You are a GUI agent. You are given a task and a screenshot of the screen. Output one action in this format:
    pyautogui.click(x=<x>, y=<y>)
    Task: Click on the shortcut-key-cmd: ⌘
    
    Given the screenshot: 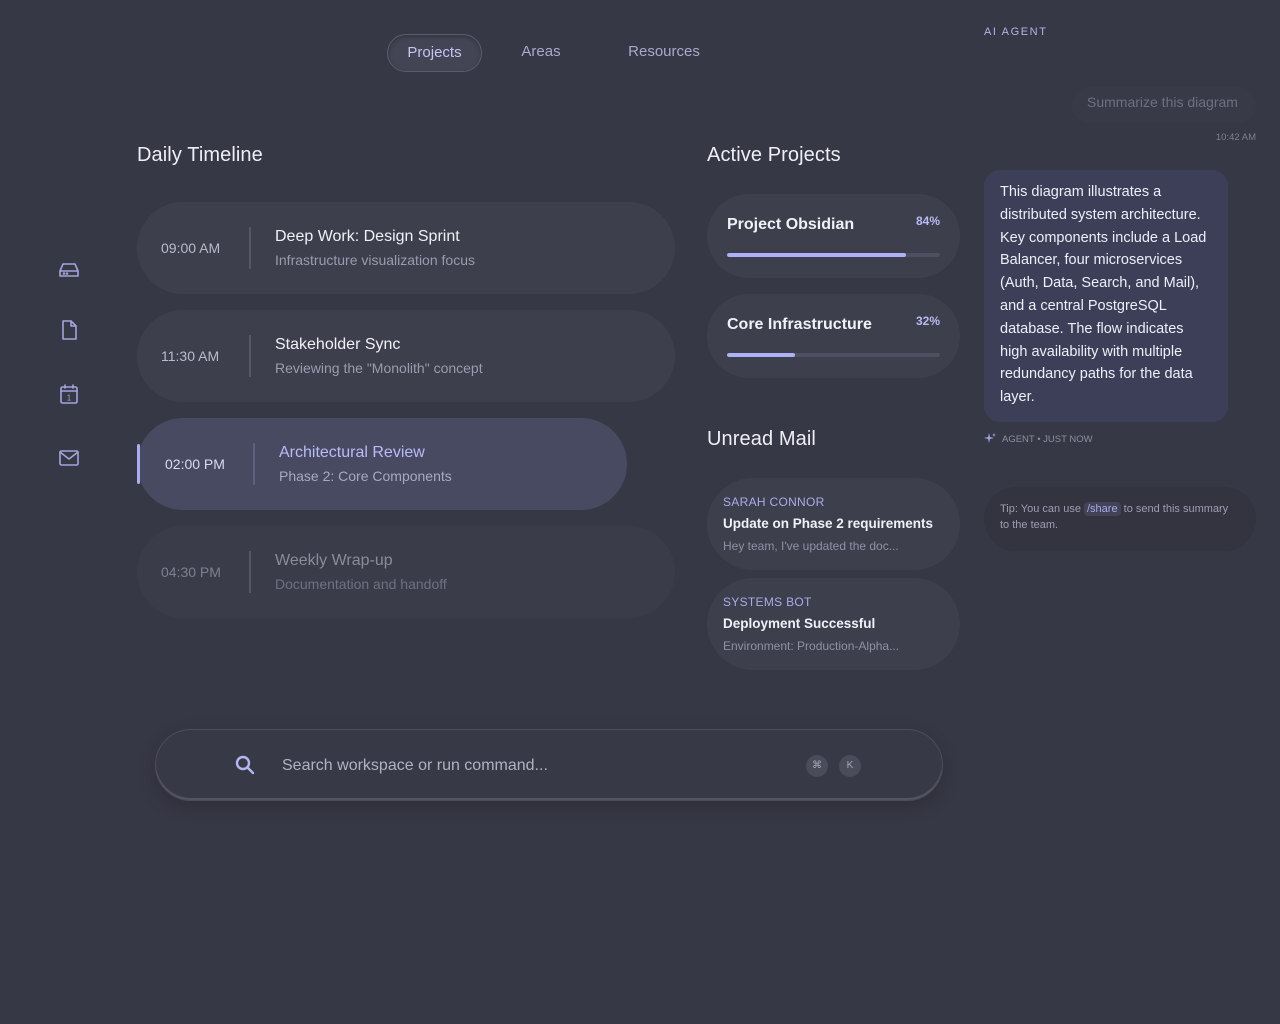 What is the action you would take?
    pyautogui.click(x=817, y=766)
    